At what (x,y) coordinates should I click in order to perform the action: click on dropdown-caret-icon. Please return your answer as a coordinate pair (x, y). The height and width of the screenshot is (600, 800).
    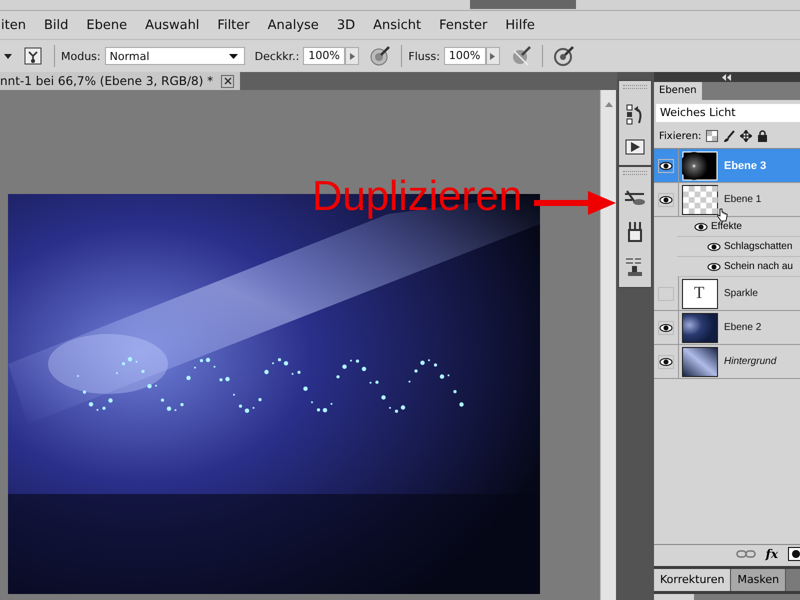
    Looking at the image, I should click on (233, 56).